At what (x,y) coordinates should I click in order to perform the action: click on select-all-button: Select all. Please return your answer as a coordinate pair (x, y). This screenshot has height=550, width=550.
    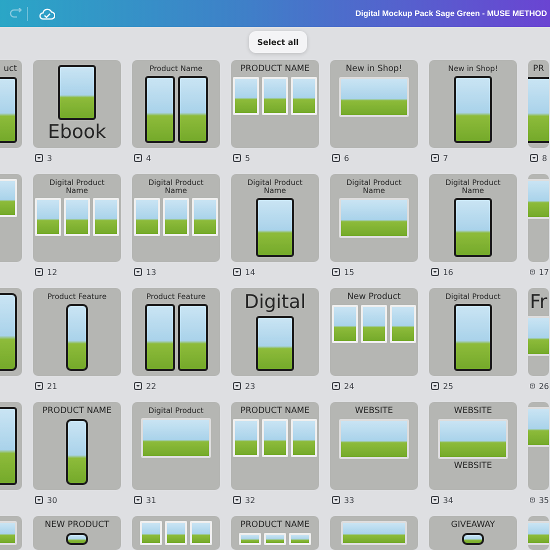
    Looking at the image, I should click on (278, 42).